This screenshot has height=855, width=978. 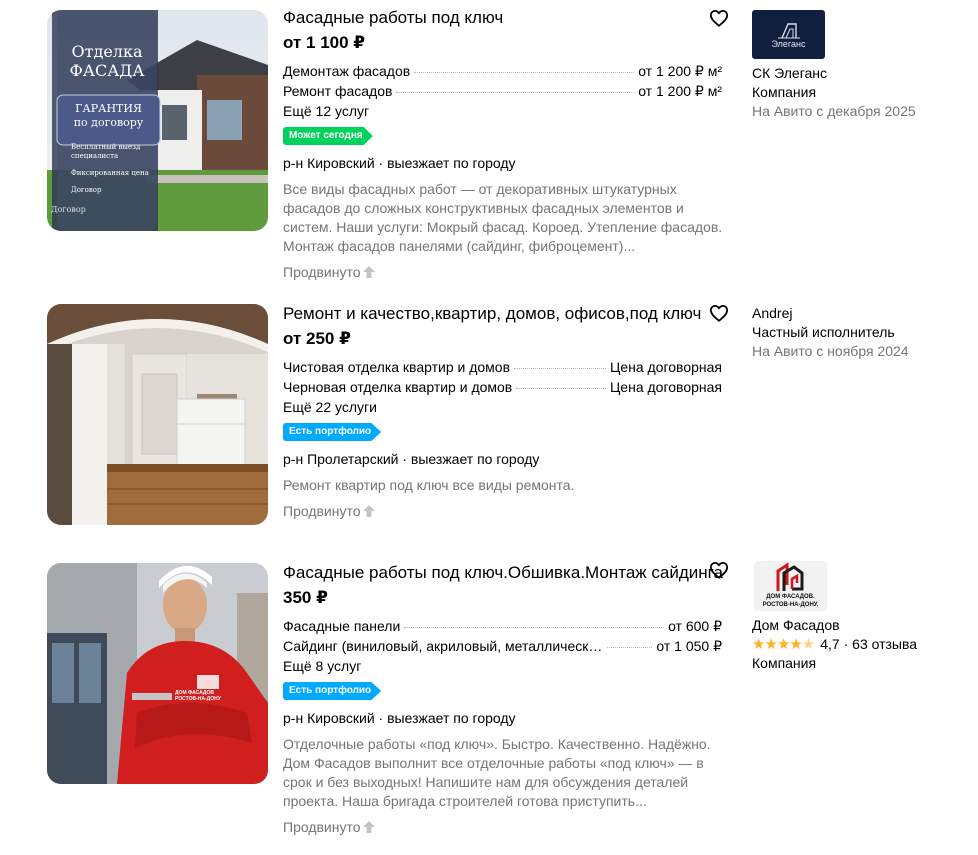 What do you see at coordinates (95, 156) in the screenshot?
I see `photo-text-line: специалиста` at bounding box center [95, 156].